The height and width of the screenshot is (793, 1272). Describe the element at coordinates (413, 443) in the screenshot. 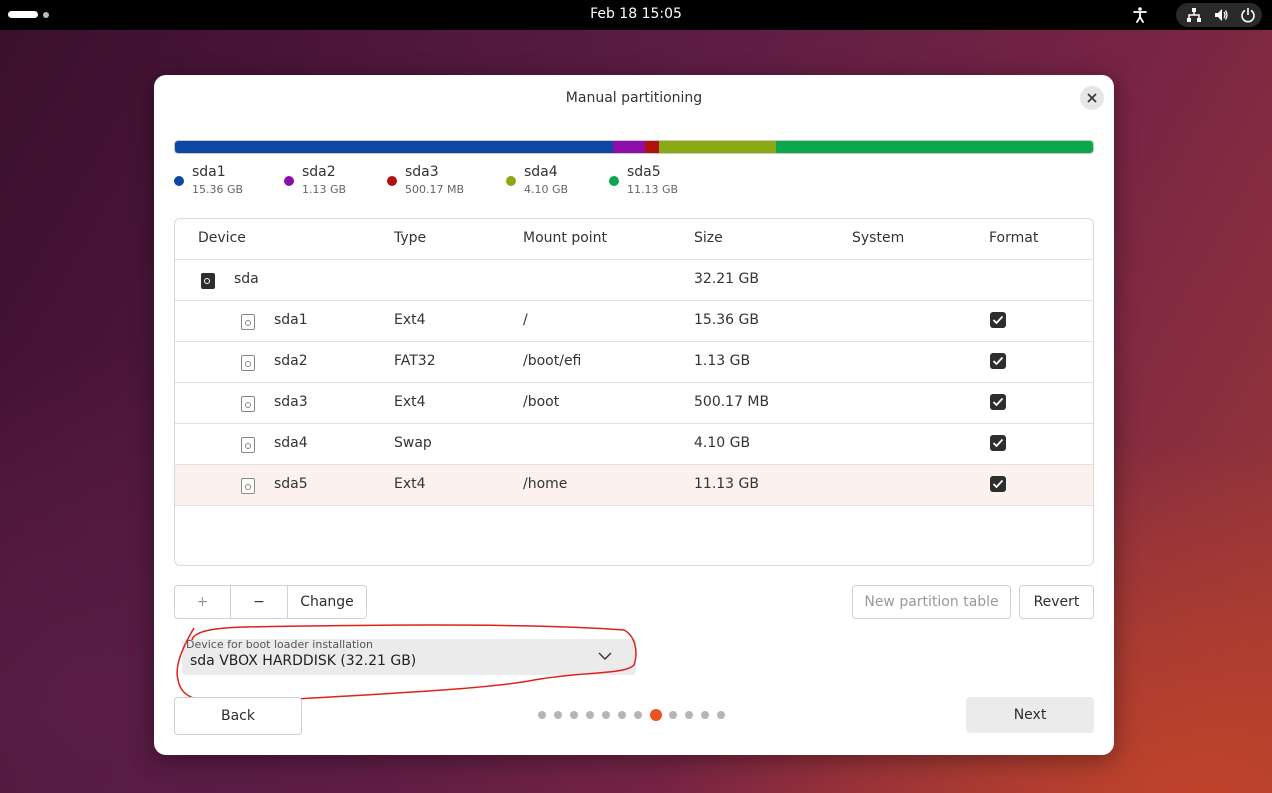

I see `partition-type: Swap` at that location.